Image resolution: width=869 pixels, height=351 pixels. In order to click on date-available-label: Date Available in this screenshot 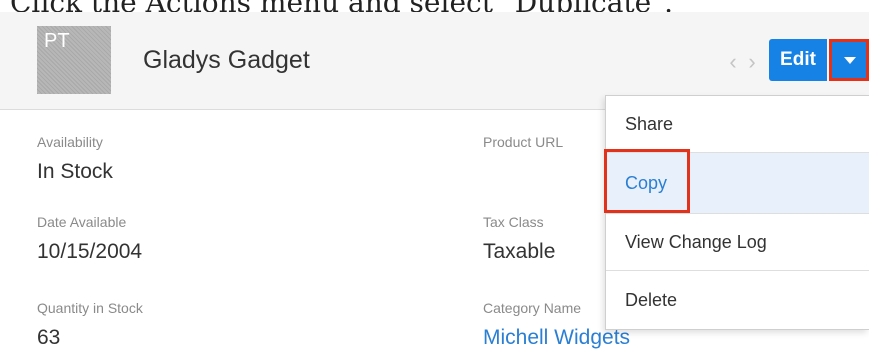, I will do `click(82, 222)`.